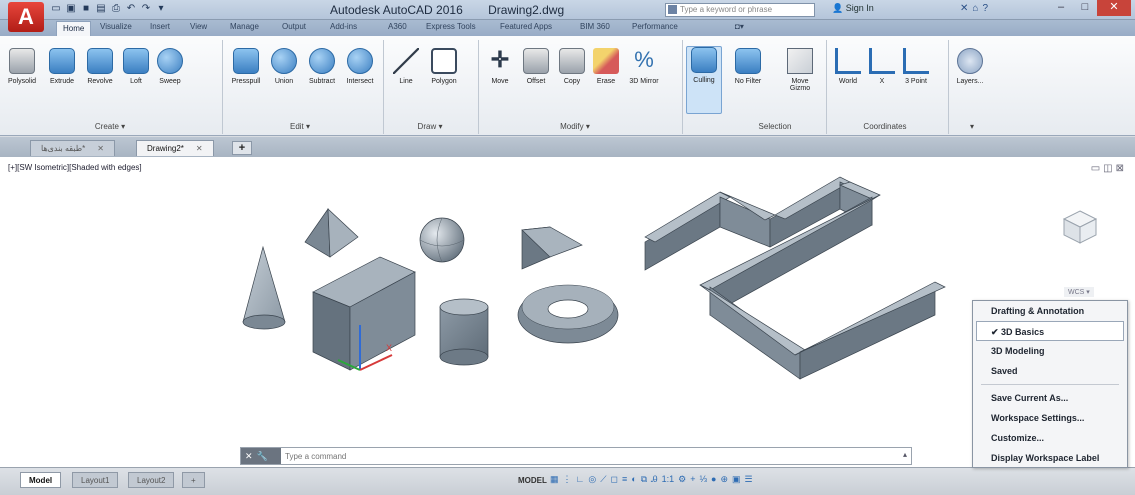 The image size is (1135, 495). Describe the element at coordinates (1114, 8) in the screenshot. I see `close-button: ✕` at that location.